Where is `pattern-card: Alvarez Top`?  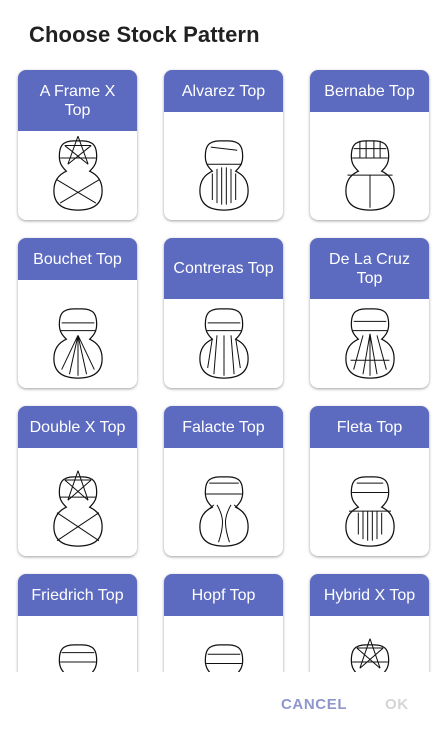 pattern-card: Alvarez Top is located at coordinates (223, 145).